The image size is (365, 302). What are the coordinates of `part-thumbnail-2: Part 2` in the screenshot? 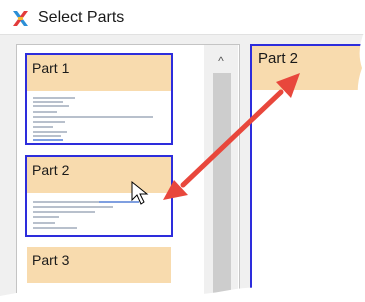 It's located at (99, 196).